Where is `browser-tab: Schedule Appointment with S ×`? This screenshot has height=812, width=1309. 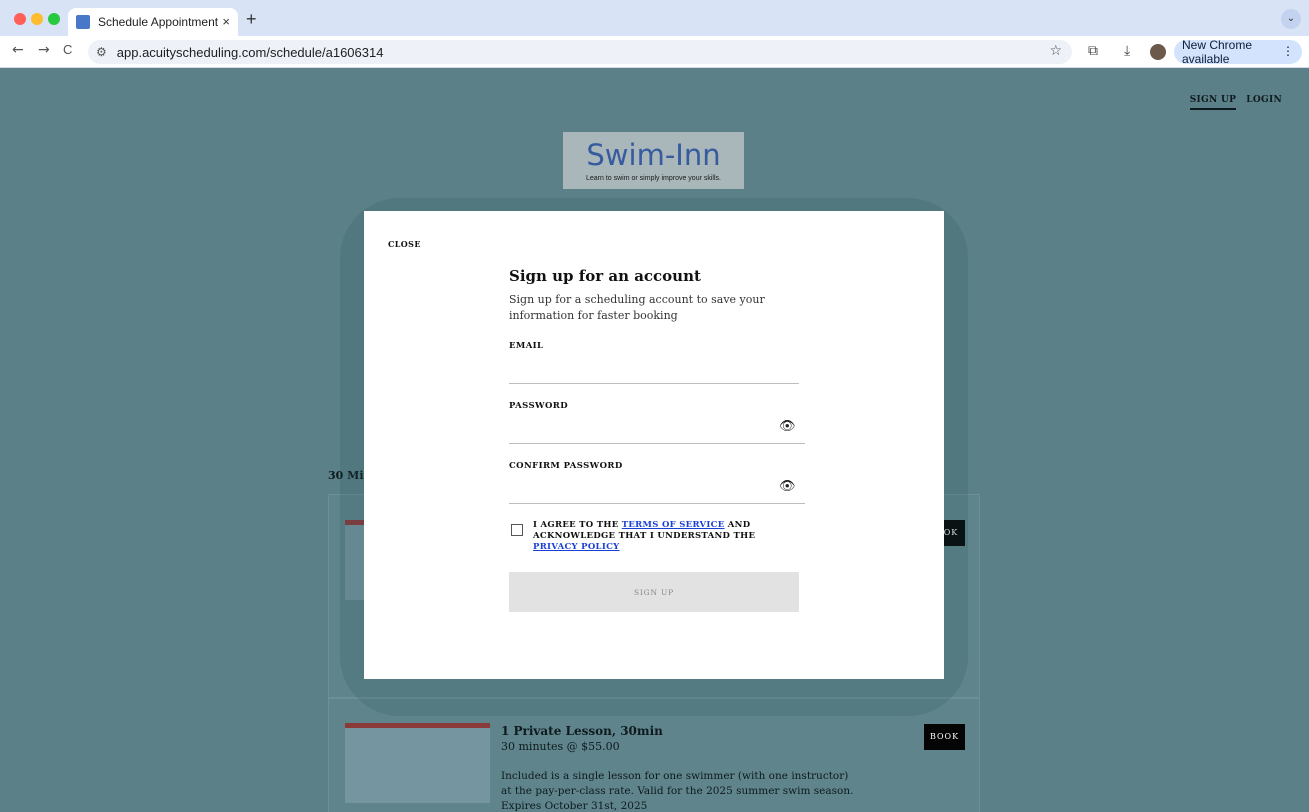 browser-tab: Schedule Appointment with S × is located at coordinates (153, 22).